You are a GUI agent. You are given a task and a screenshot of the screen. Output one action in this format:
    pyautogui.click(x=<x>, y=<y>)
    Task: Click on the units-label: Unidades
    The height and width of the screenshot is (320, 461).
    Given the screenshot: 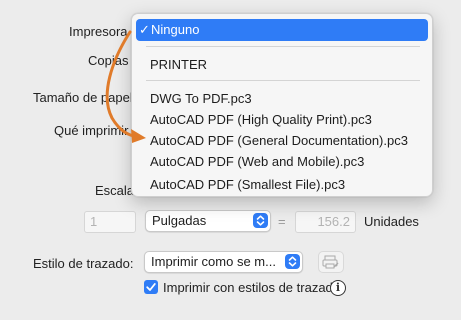 What is the action you would take?
    pyautogui.click(x=391, y=221)
    